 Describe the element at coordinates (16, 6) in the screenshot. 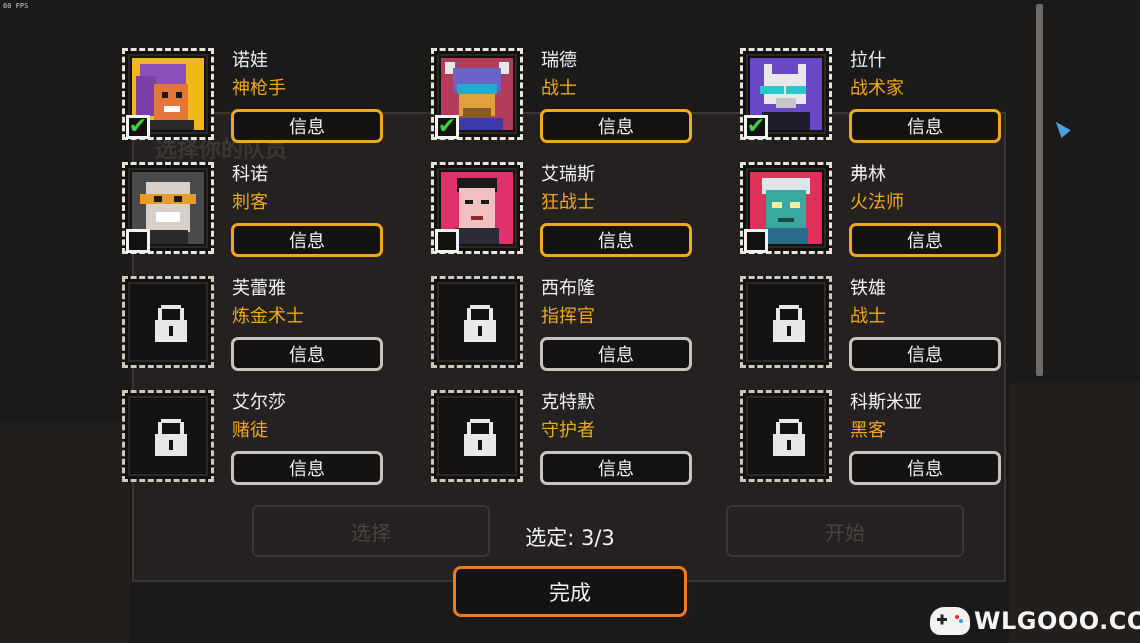

I see `fps-counter: 60 FPS` at that location.